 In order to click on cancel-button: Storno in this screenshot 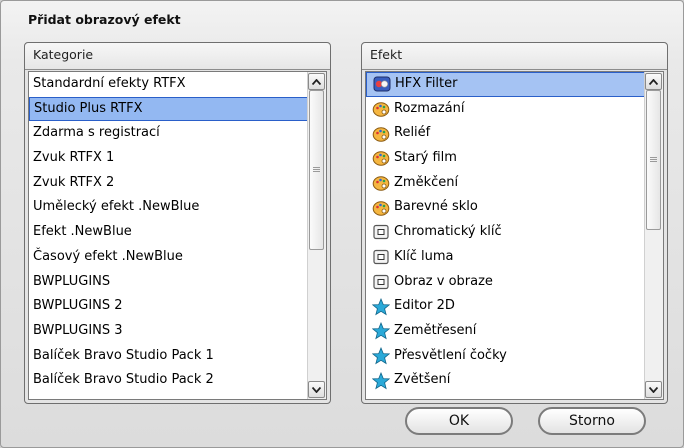, I will do `click(592, 421)`.